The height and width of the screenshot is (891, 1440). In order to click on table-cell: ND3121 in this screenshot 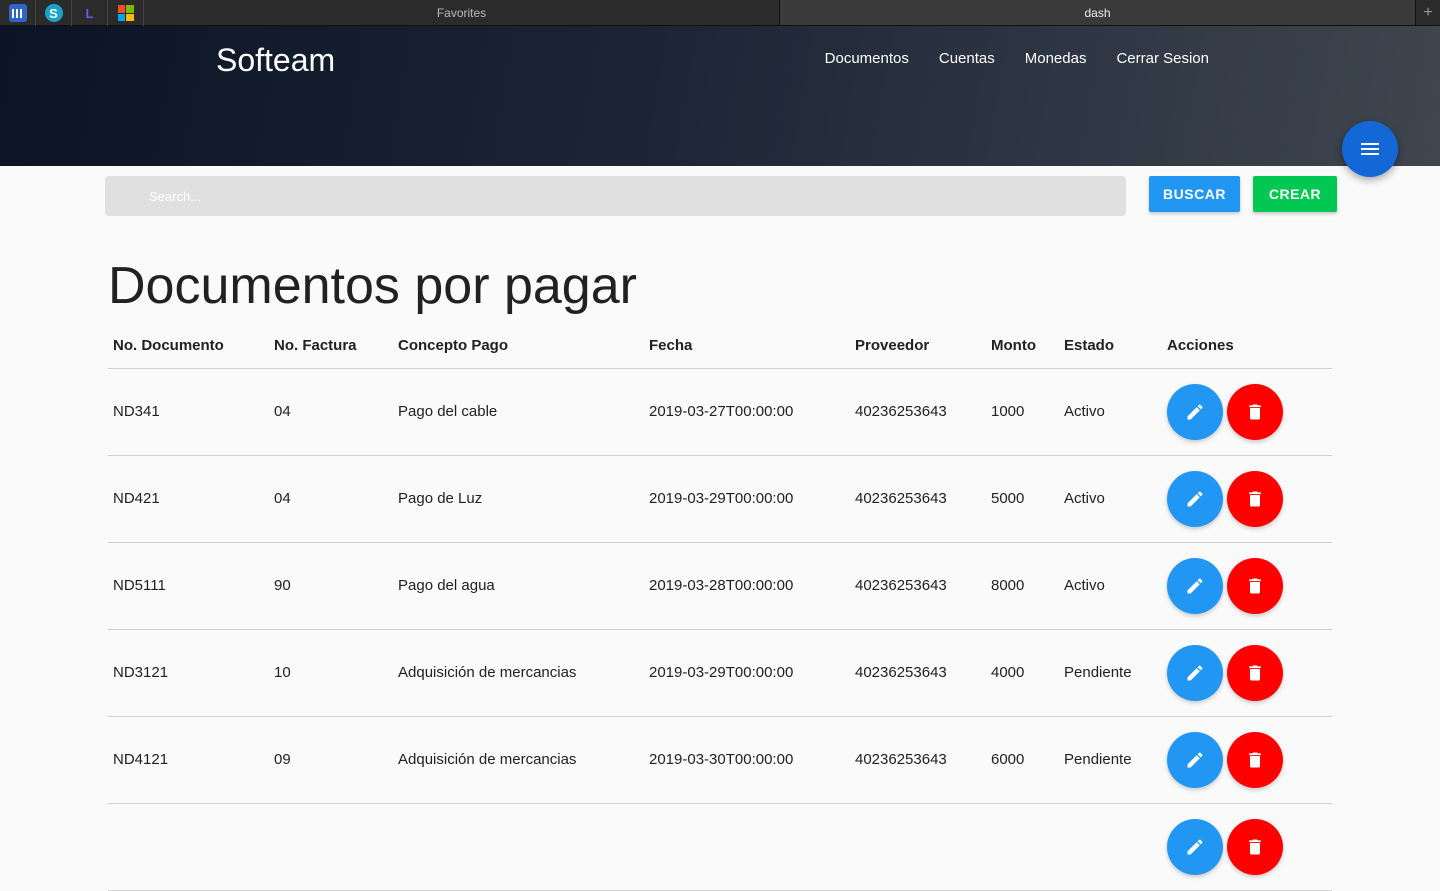, I will do `click(188, 673)`.